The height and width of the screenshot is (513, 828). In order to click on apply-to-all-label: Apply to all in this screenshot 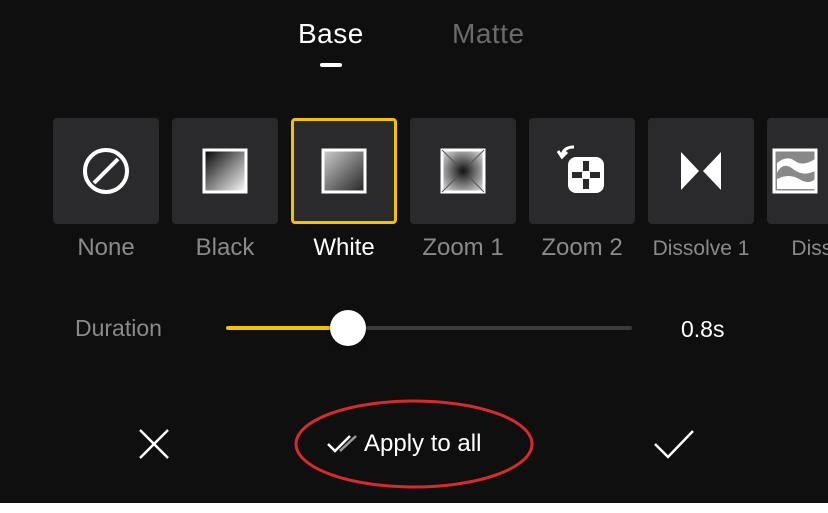, I will do `click(423, 443)`.